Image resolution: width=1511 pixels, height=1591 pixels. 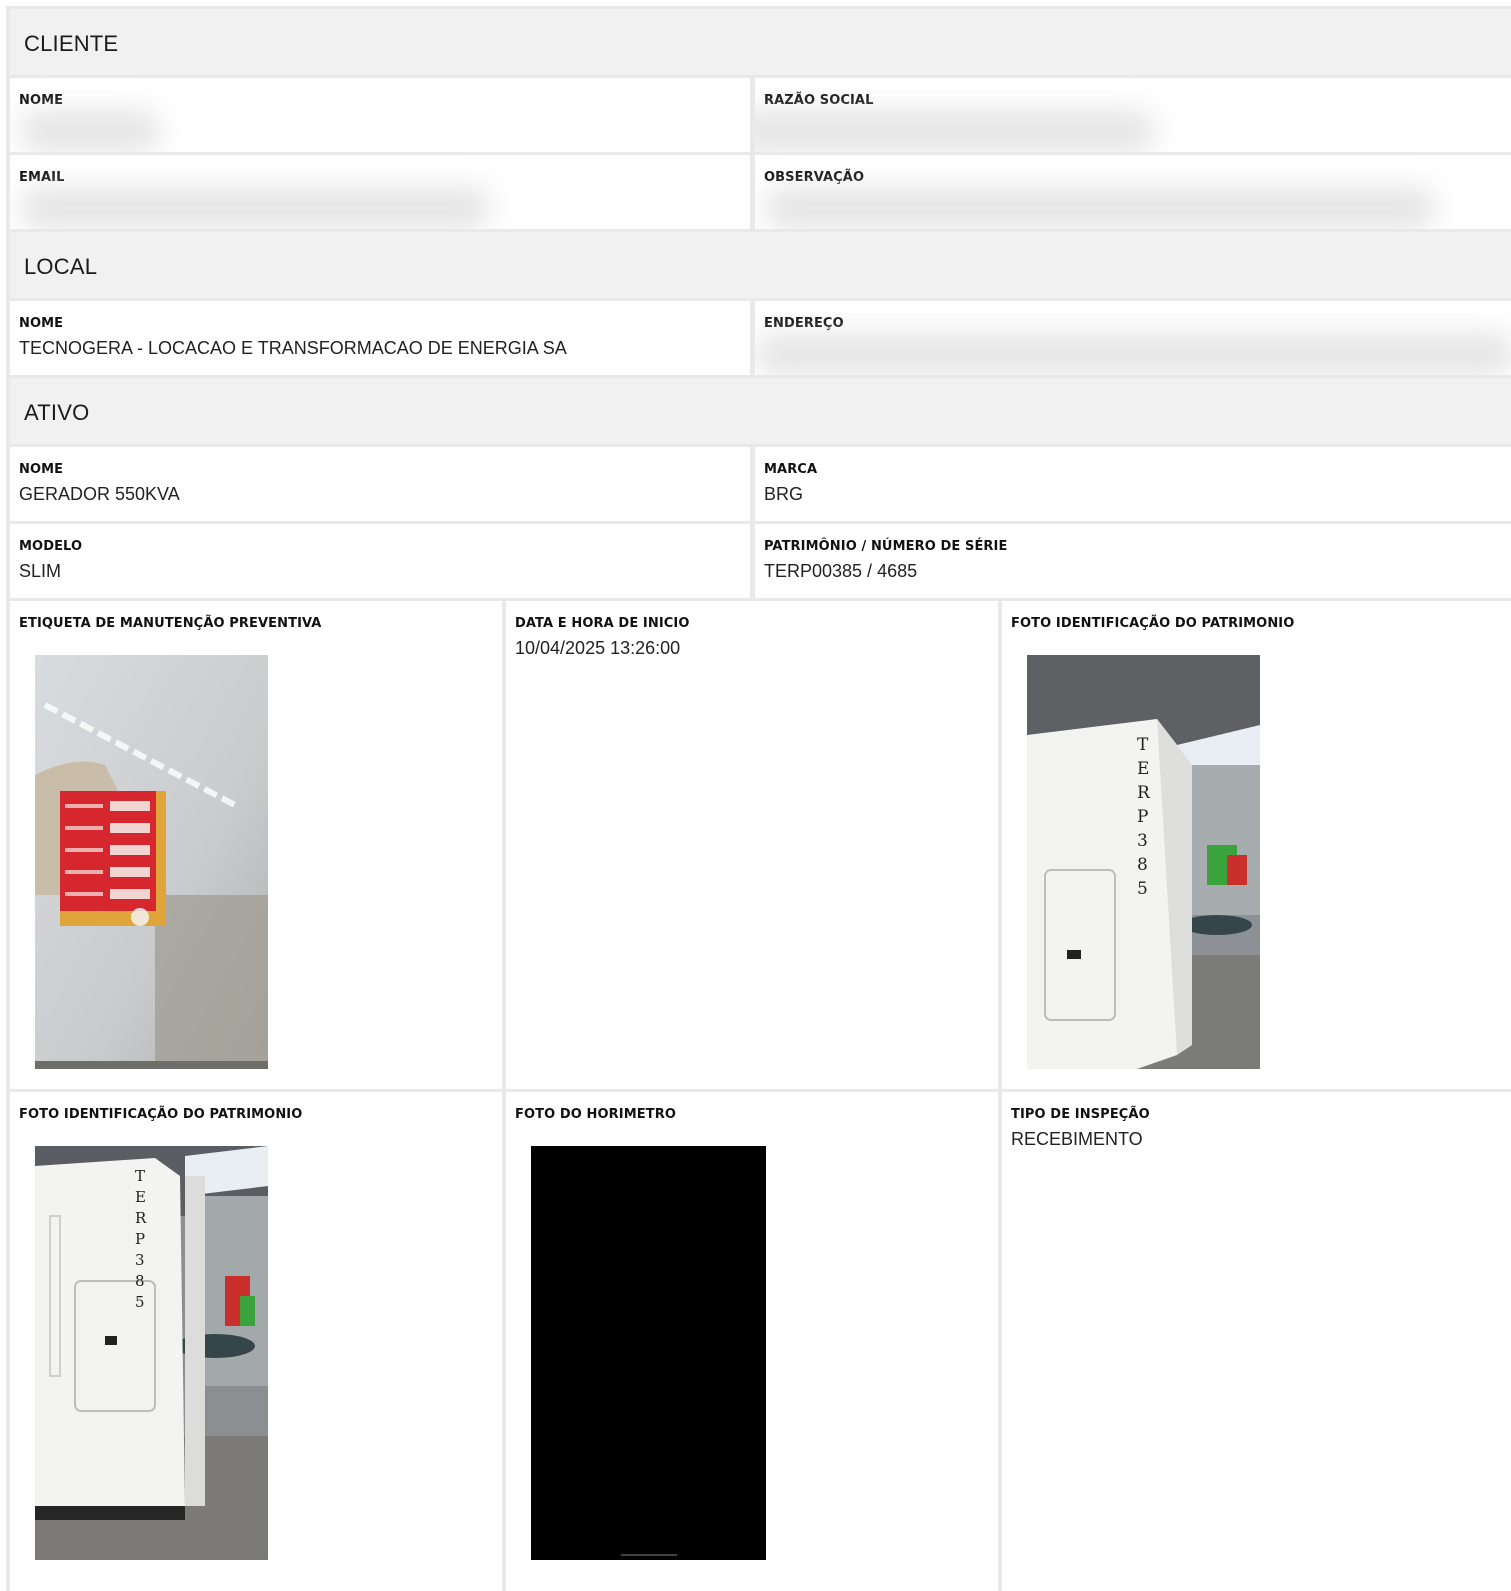 What do you see at coordinates (841, 571) in the screenshot?
I see `field-value: TERP00385 / 4685` at bounding box center [841, 571].